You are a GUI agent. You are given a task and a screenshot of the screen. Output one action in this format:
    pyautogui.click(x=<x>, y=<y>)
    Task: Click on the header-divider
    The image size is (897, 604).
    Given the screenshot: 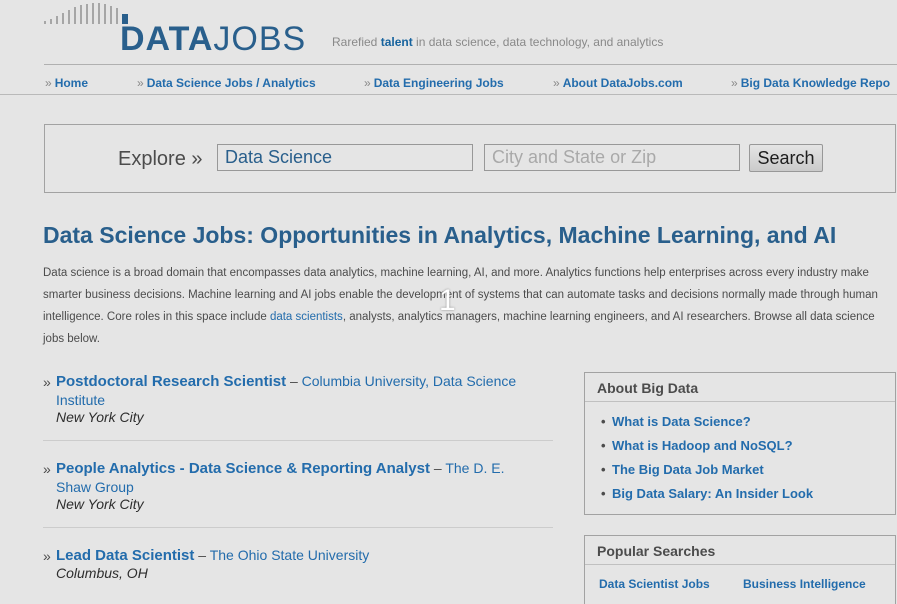 What is the action you would take?
    pyautogui.click(x=470, y=64)
    